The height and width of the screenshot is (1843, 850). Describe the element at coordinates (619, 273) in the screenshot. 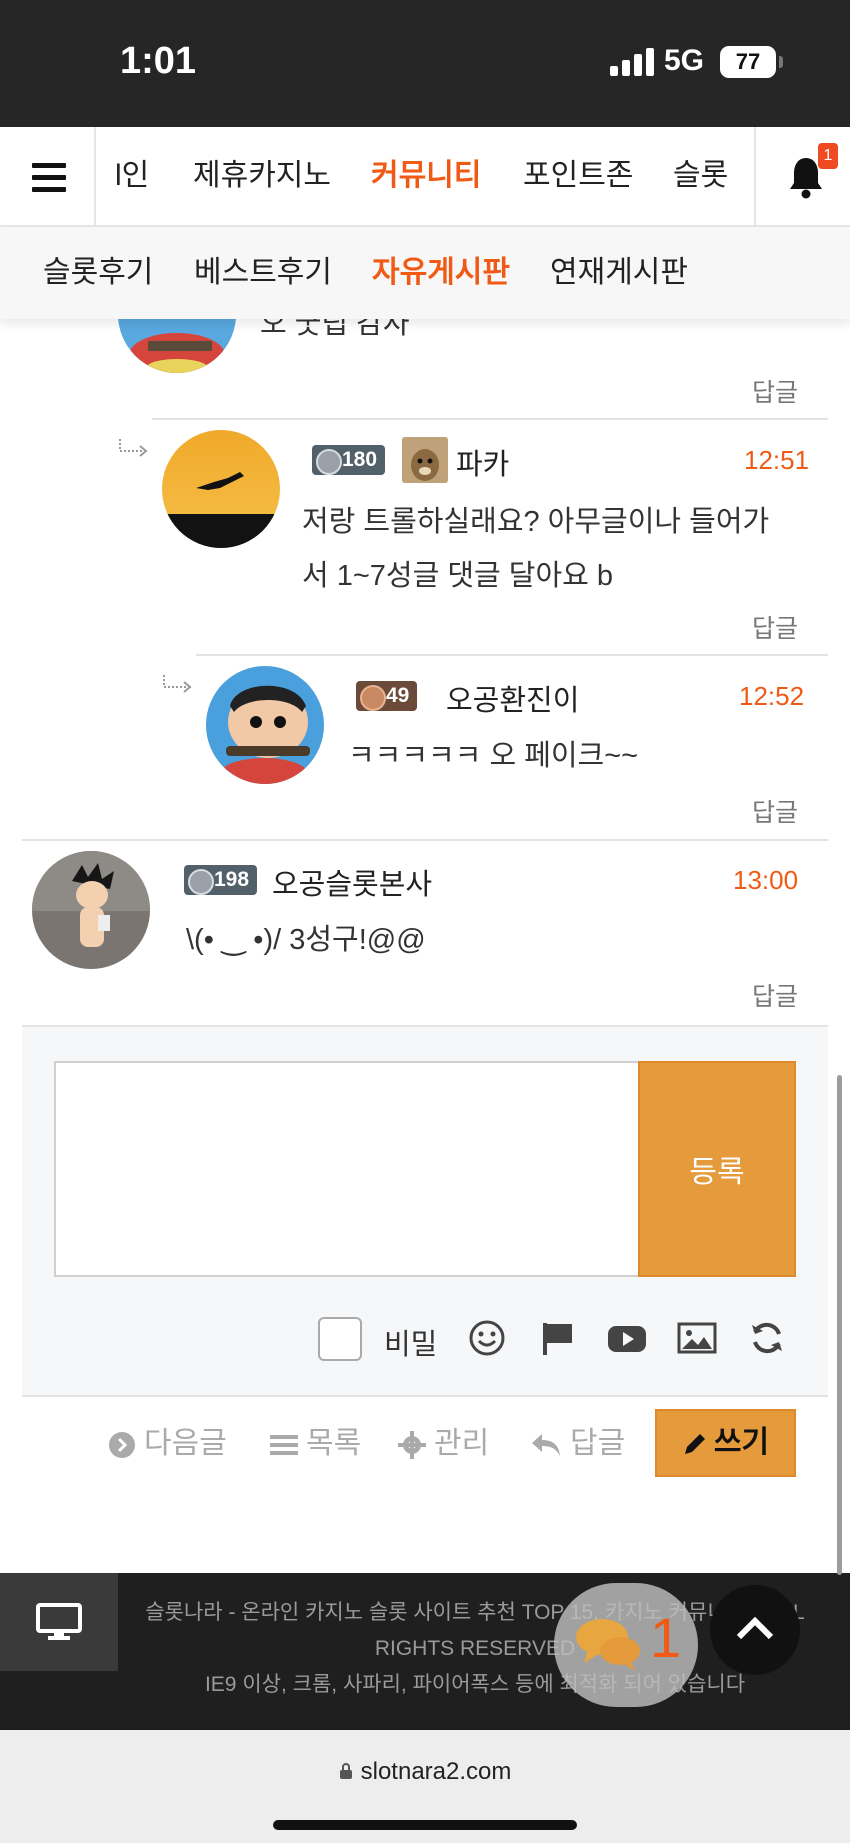

I see `sub-nav-serial-board: 연재게시판` at that location.